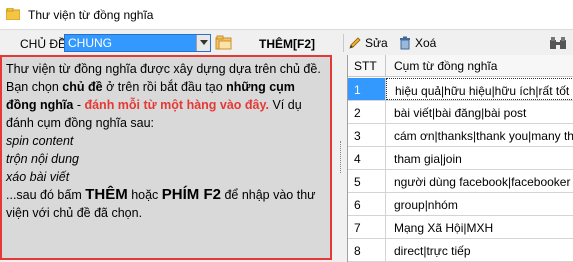 This screenshot has height=262, width=573. What do you see at coordinates (367, 158) in the screenshot?
I see `row-stt: 4` at bounding box center [367, 158].